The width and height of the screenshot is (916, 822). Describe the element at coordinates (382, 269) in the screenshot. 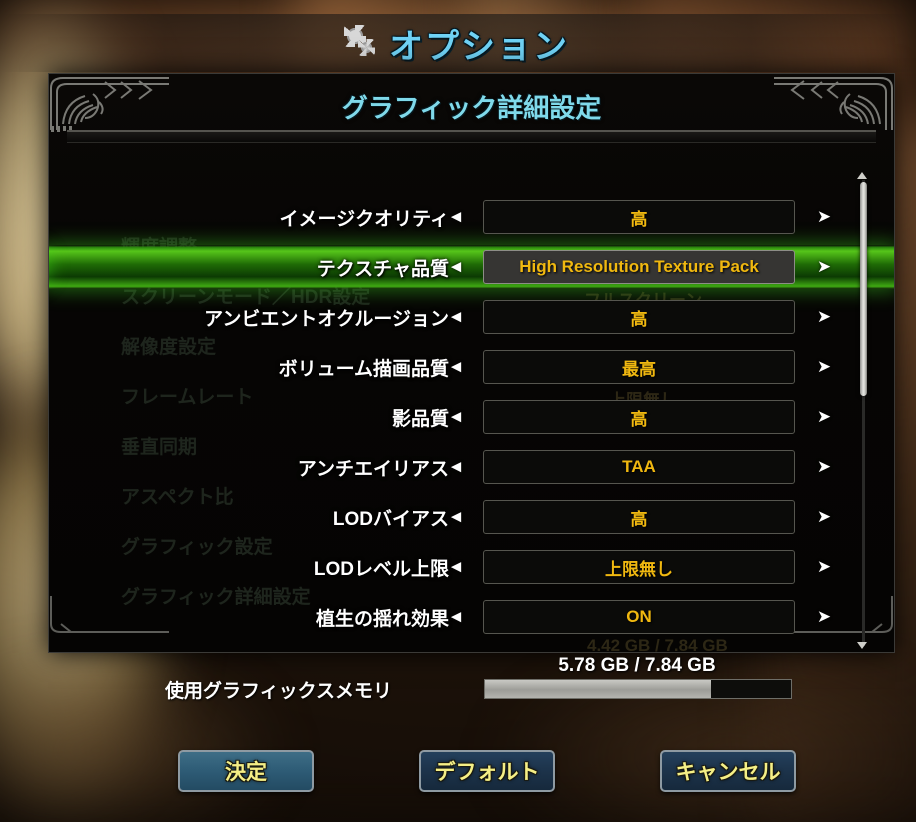

I see `option-label: テクスチャ品質` at that location.